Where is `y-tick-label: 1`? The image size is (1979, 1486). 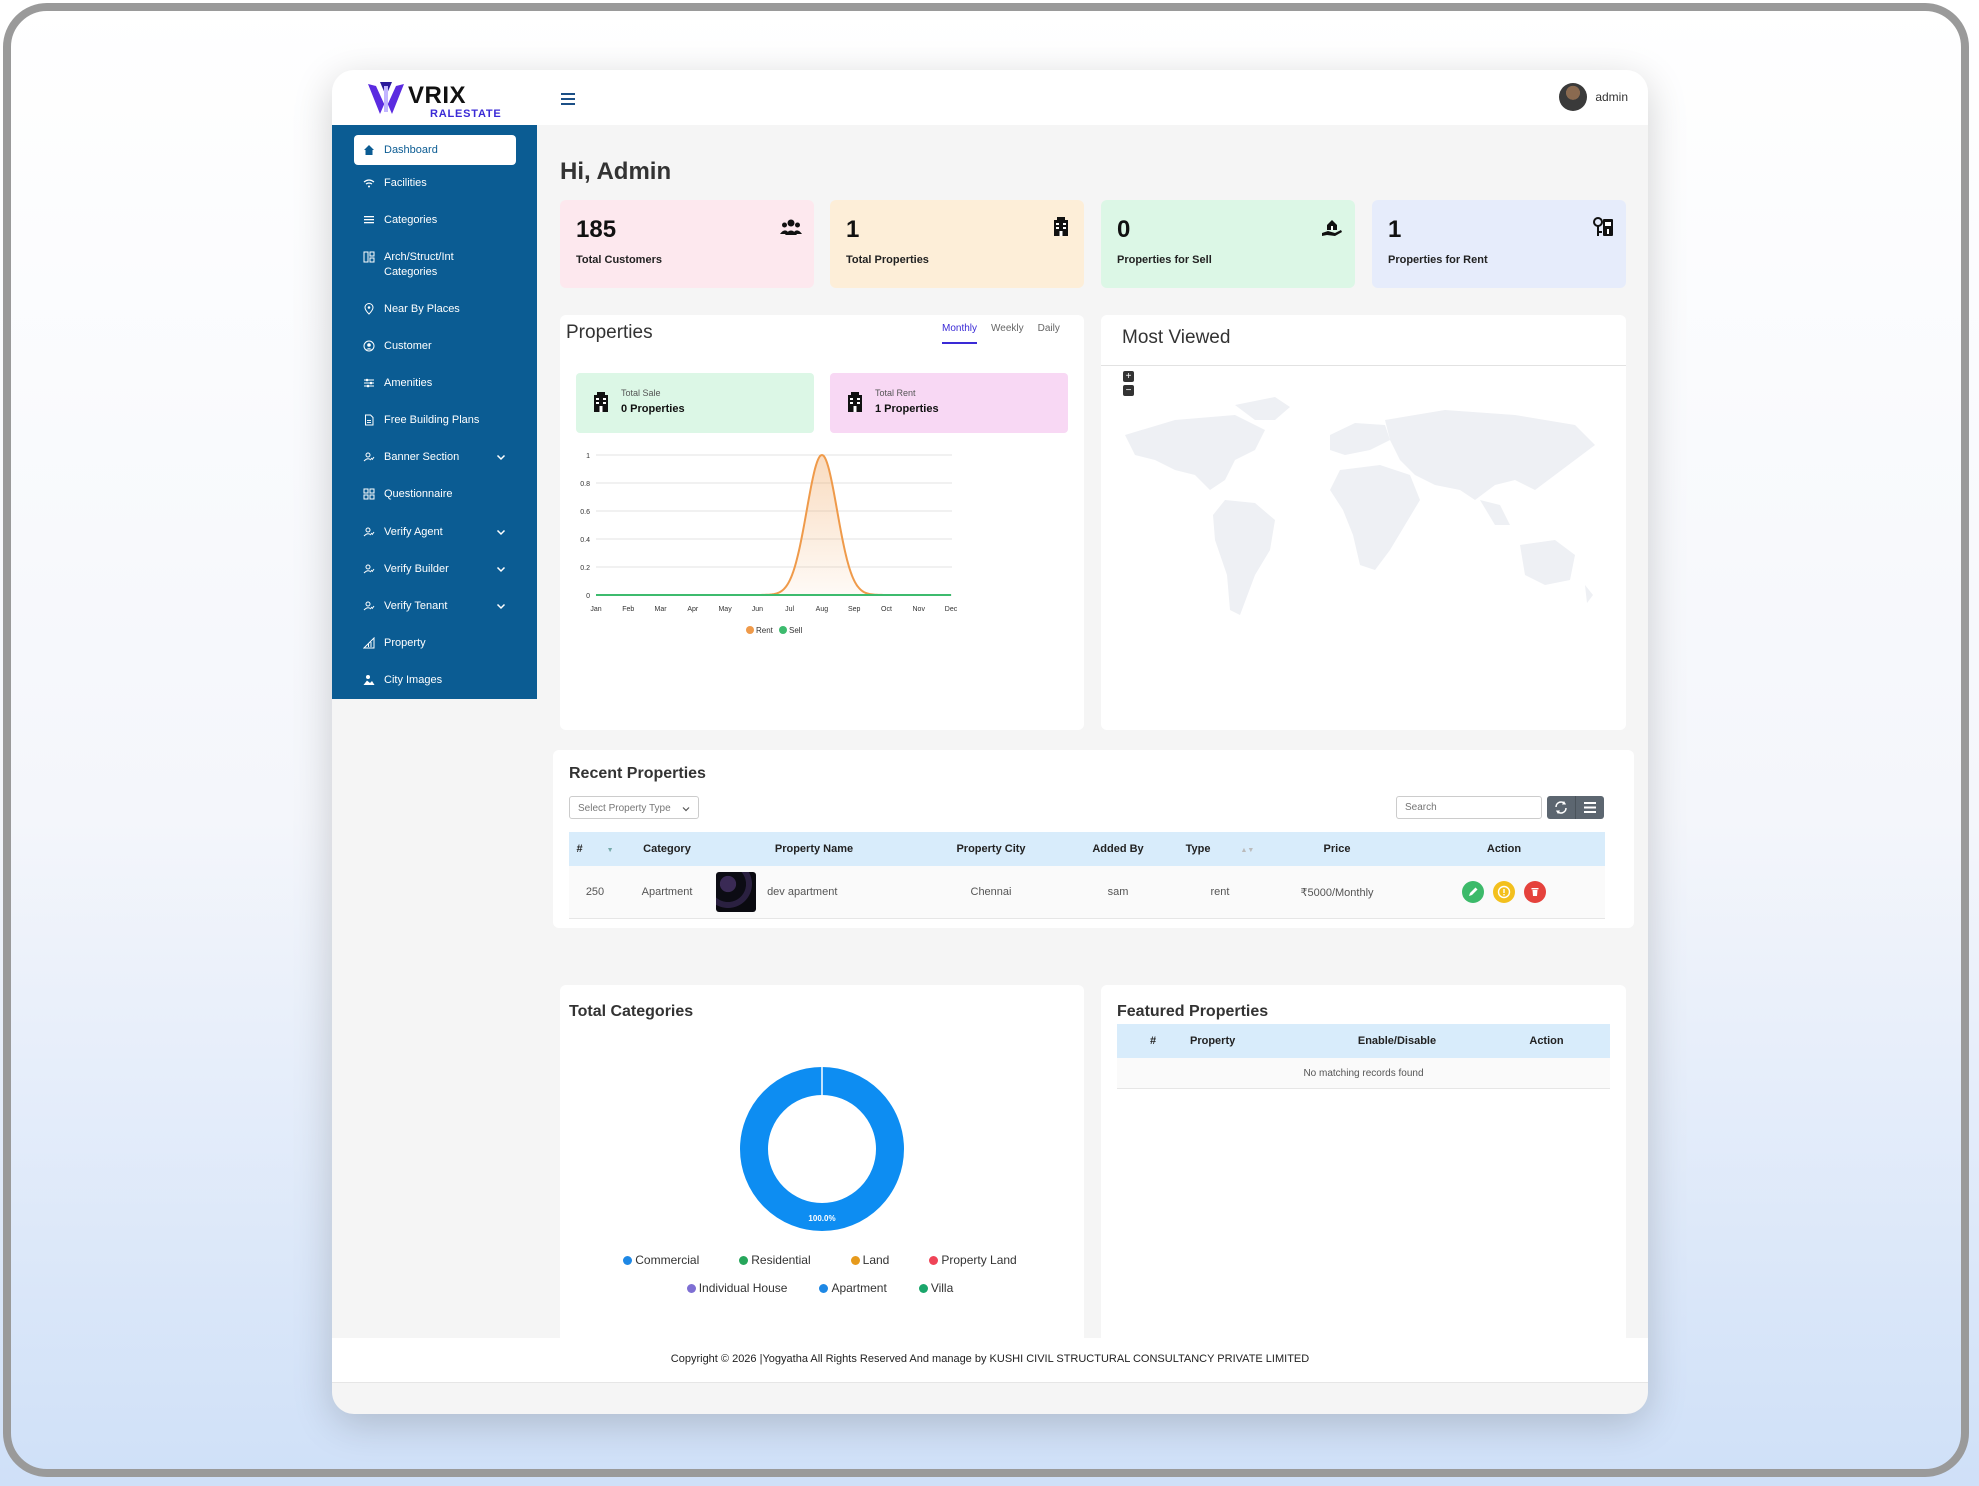
y-tick-label: 1 is located at coordinates (588, 456).